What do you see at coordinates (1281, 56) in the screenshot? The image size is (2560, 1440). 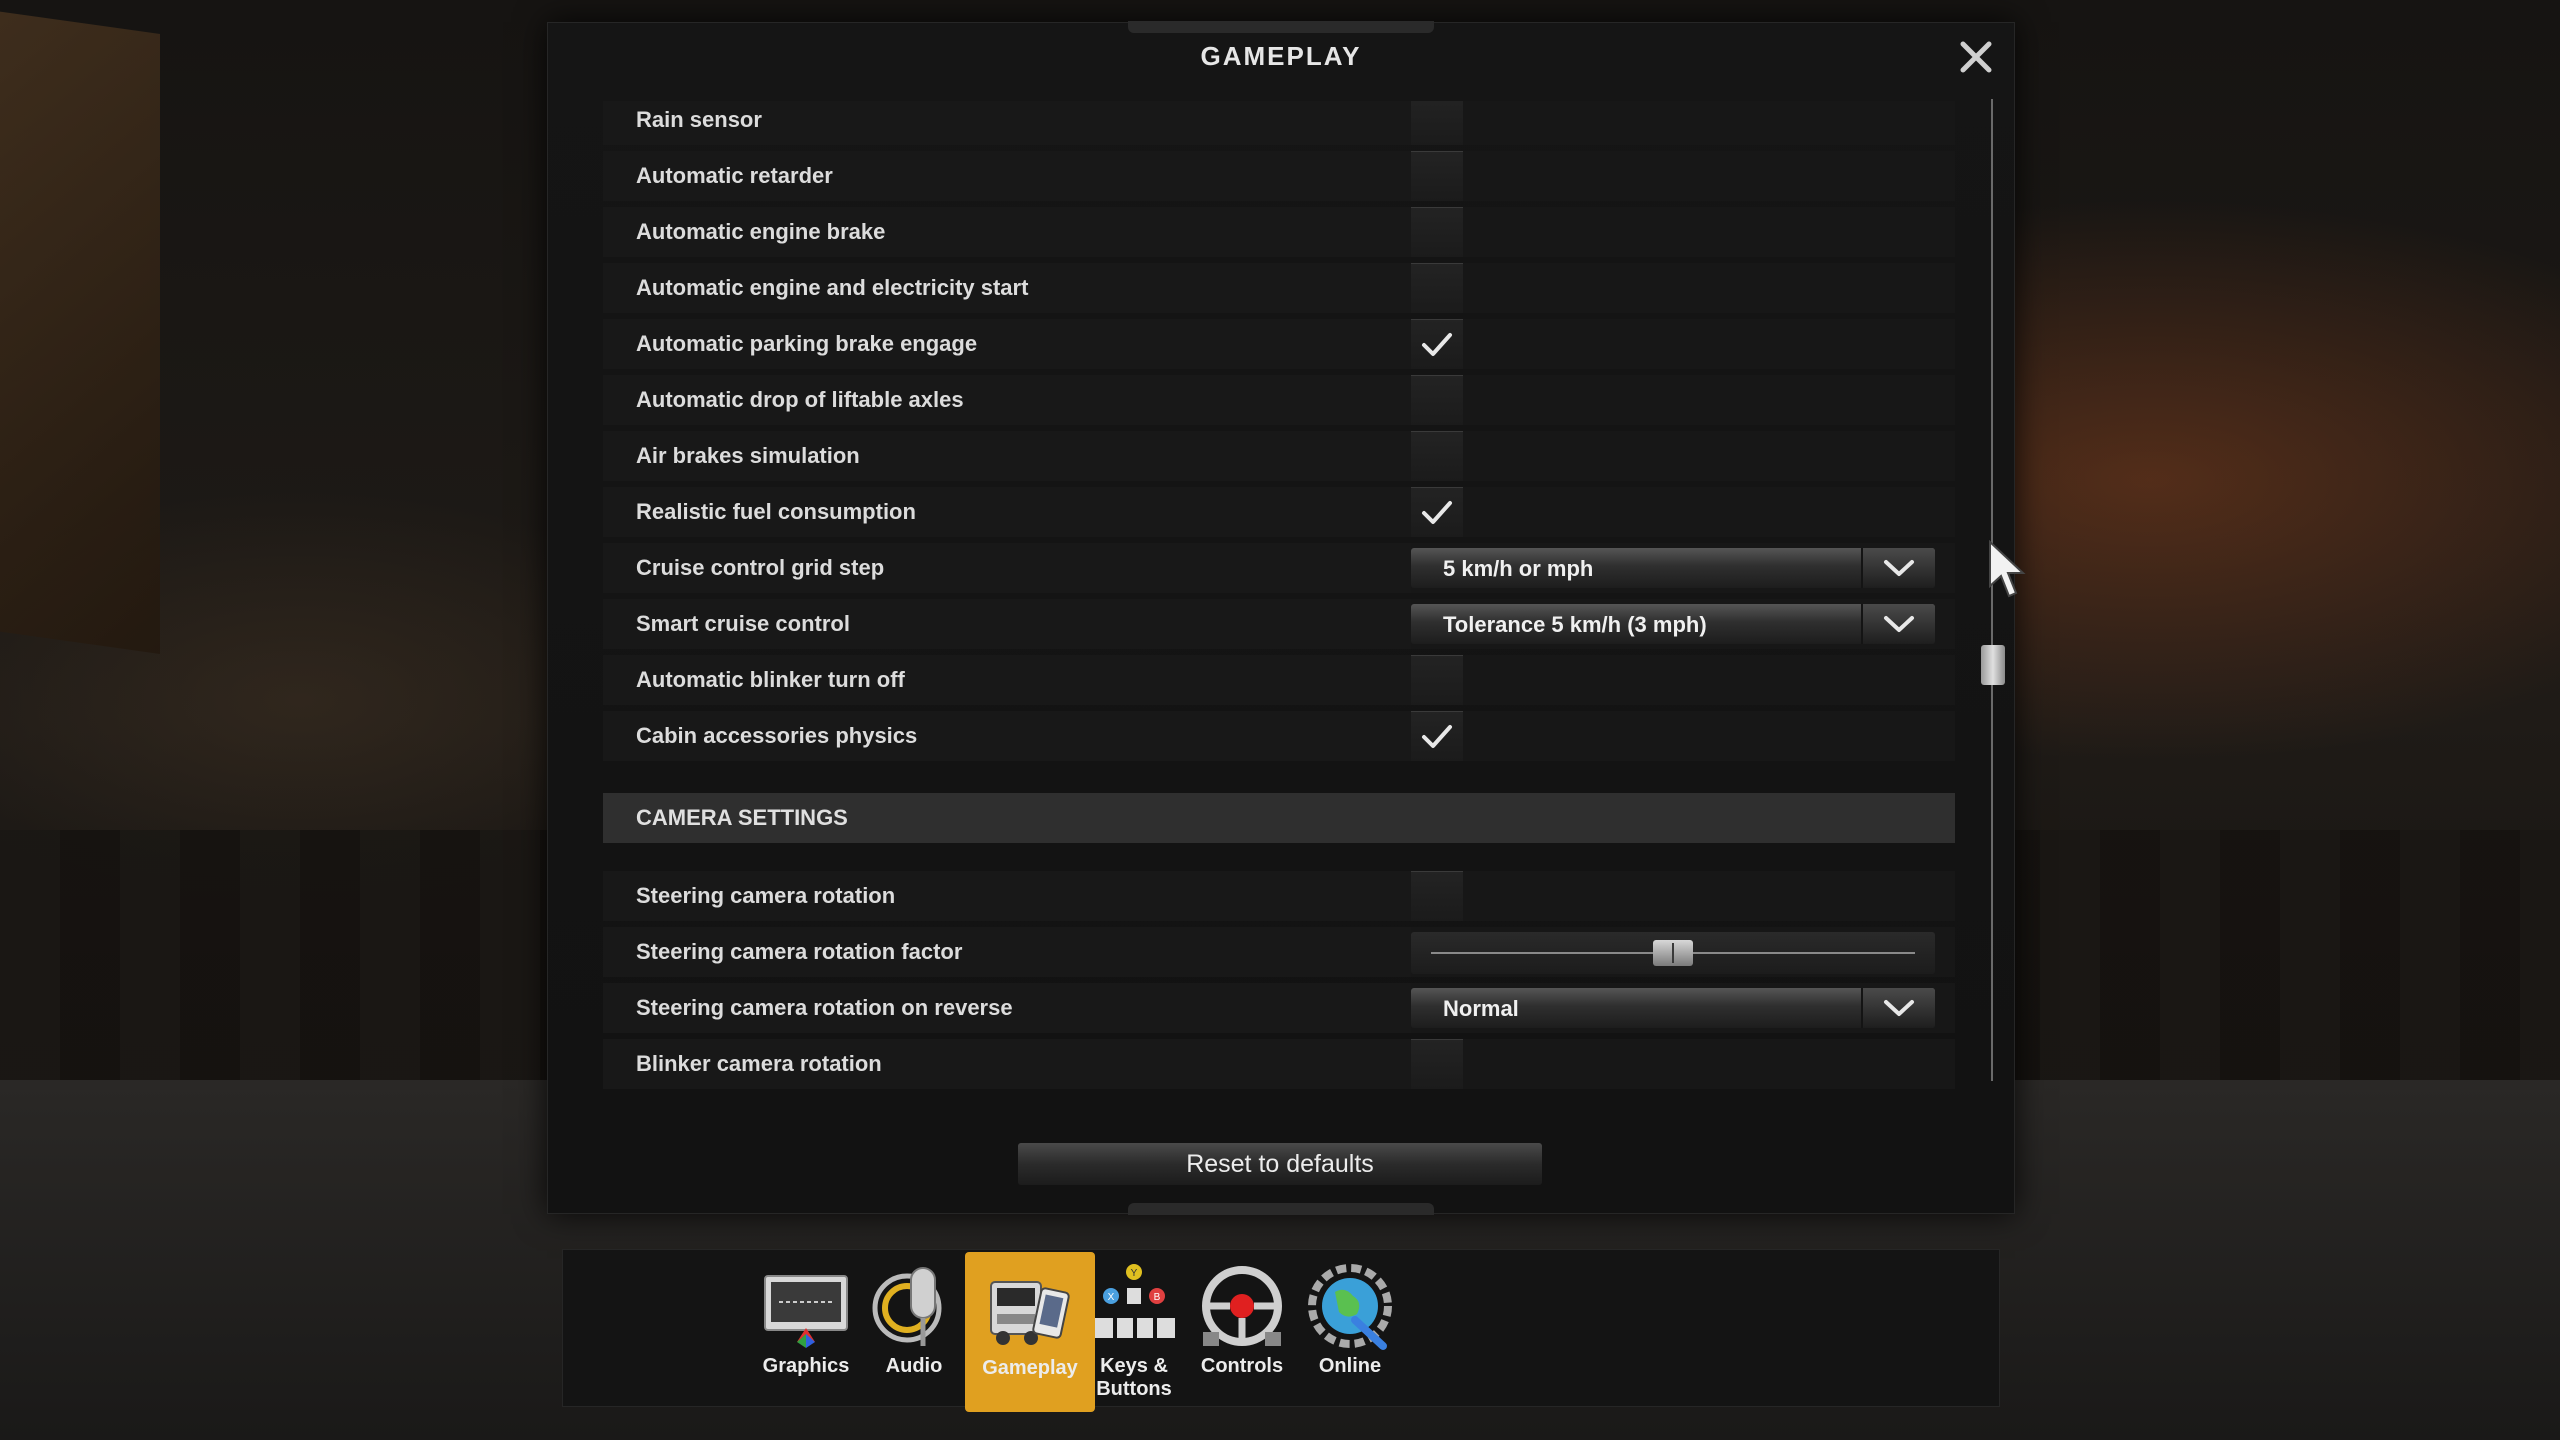 I see `panel-title: GAMEPLAY` at bounding box center [1281, 56].